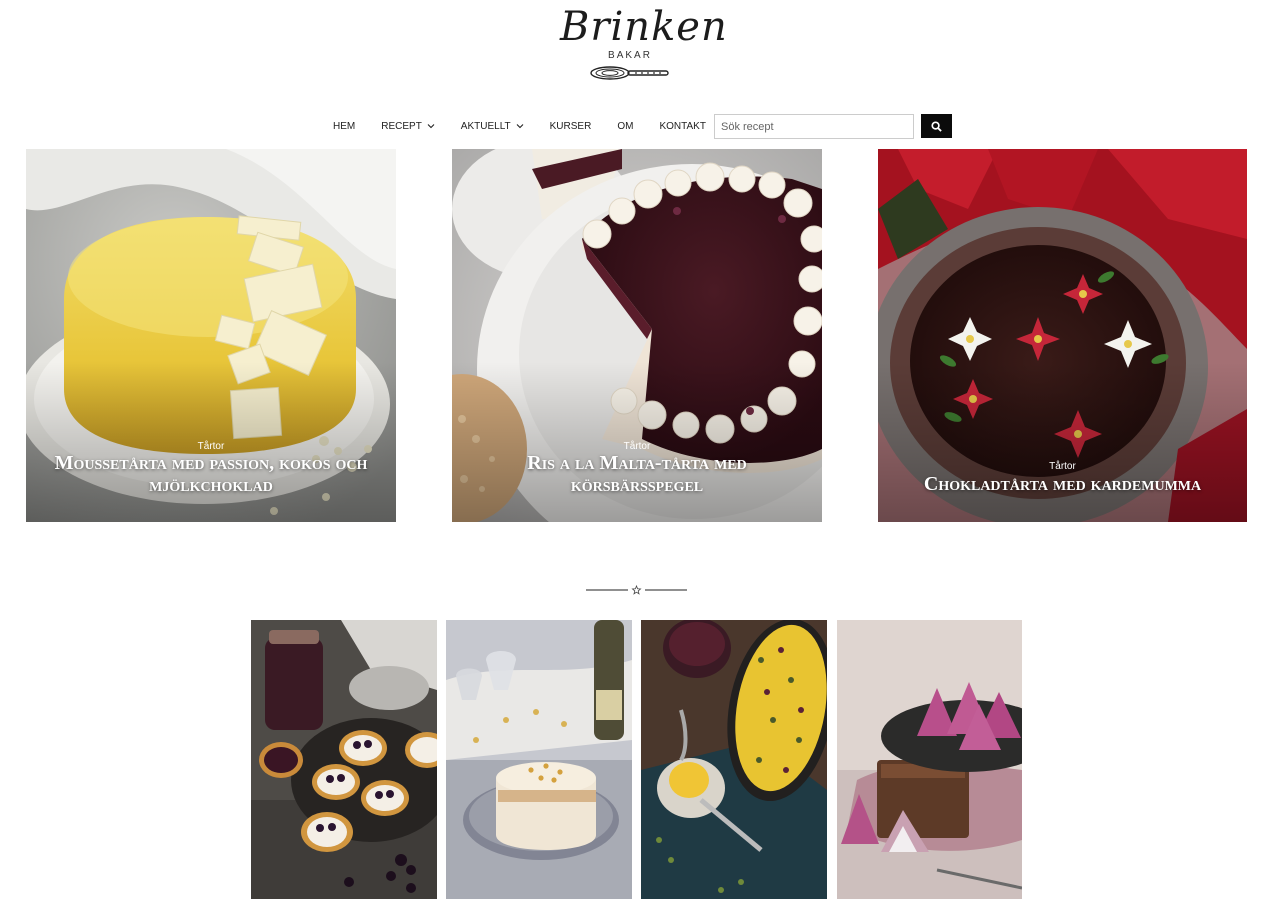  I want to click on image-overlay, so click(1062, 442).